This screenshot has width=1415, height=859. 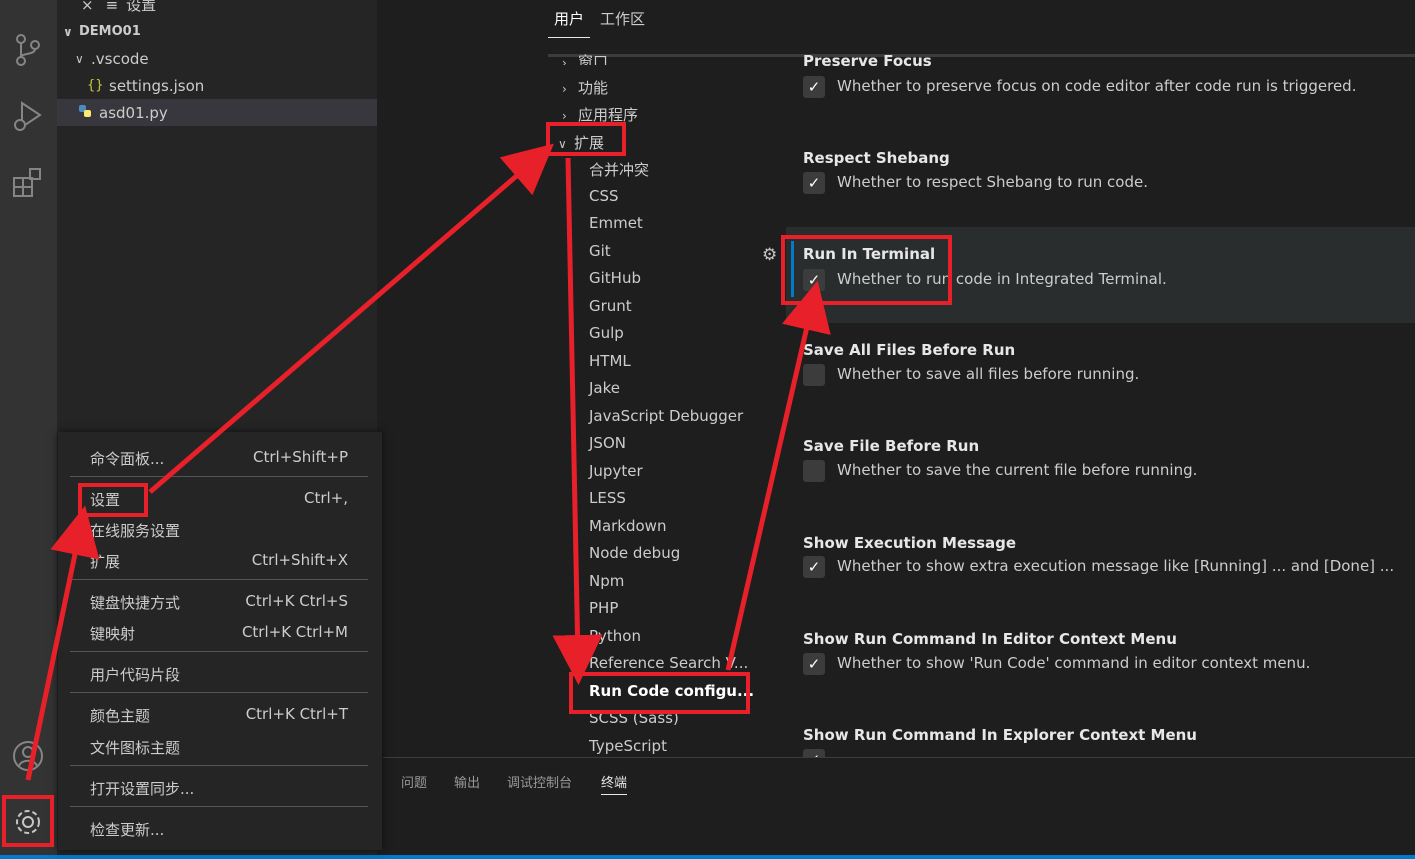 I want to click on tab-output: 输出, so click(x=467, y=781).